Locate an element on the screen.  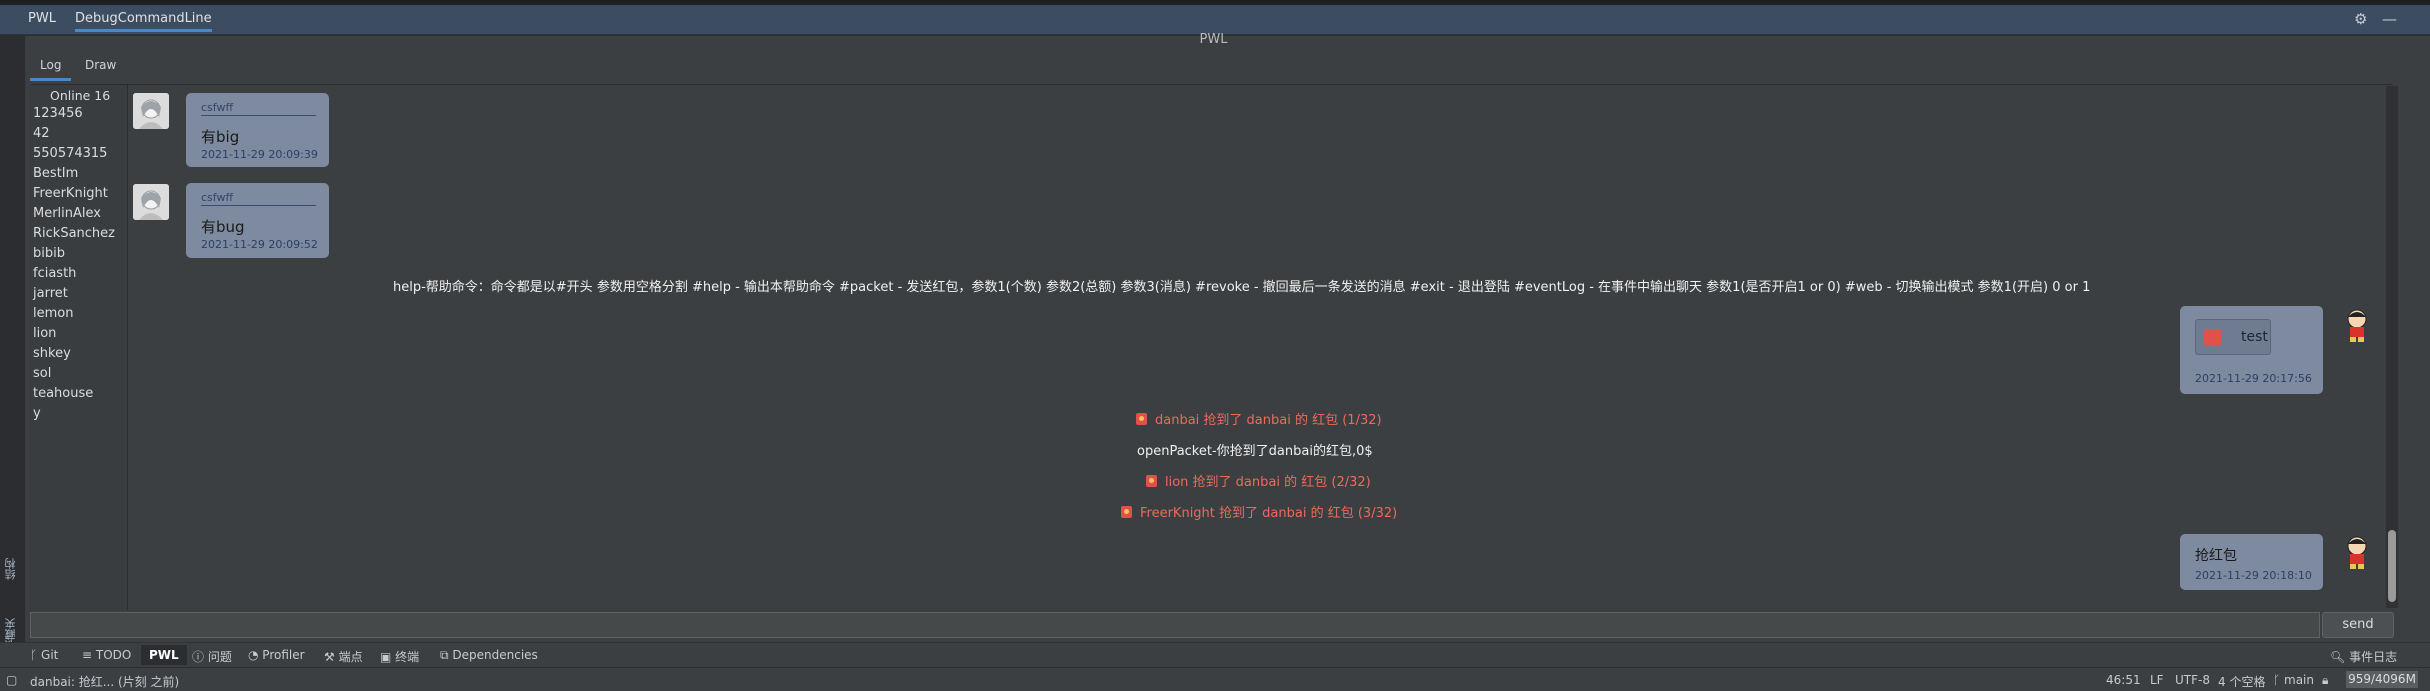
message-time: 2021-11-29 20:17:56 is located at coordinates (2253, 378).